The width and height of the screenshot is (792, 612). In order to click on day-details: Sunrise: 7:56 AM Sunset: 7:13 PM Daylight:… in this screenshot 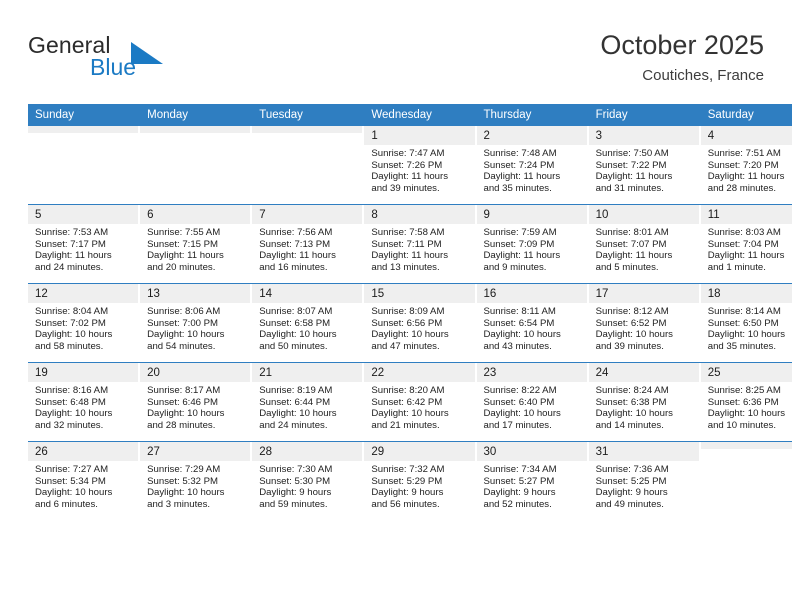, I will do `click(307, 248)`.